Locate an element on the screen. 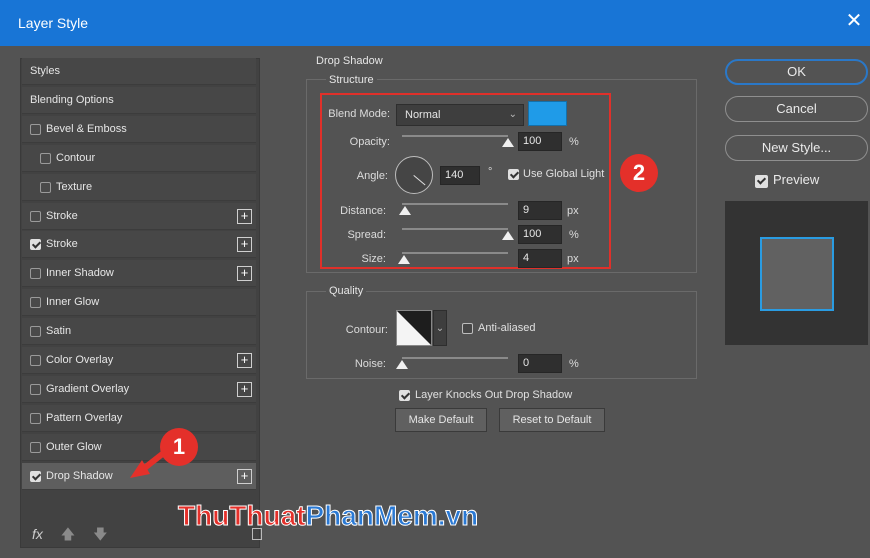  watermark: ThuThuatPhanMem.vn is located at coordinates (328, 516).